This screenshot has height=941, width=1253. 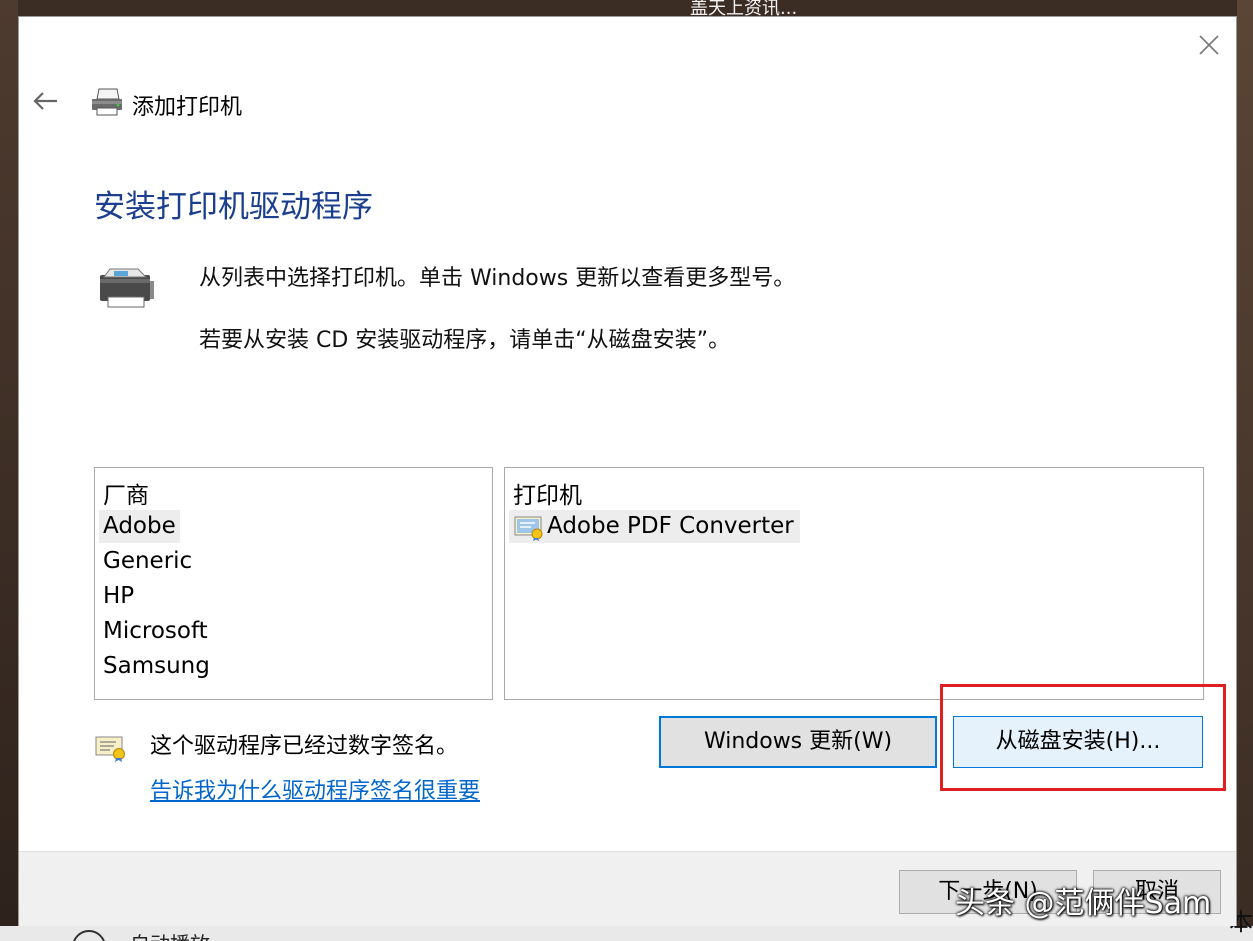 I want to click on manufacturer-list: 厂商 Adobe Generic HP Microsoft Samsung, so click(x=293, y=583).